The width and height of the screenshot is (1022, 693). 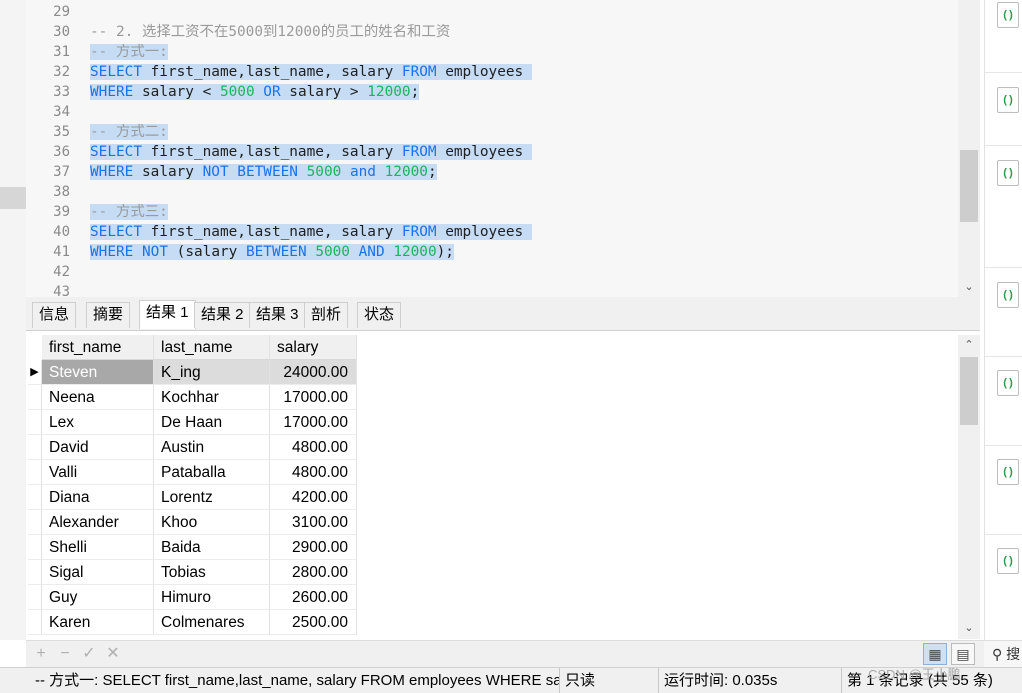 What do you see at coordinates (313, 622) in the screenshot?
I see `table-cell: 2500.00` at bounding box center [313, 622].